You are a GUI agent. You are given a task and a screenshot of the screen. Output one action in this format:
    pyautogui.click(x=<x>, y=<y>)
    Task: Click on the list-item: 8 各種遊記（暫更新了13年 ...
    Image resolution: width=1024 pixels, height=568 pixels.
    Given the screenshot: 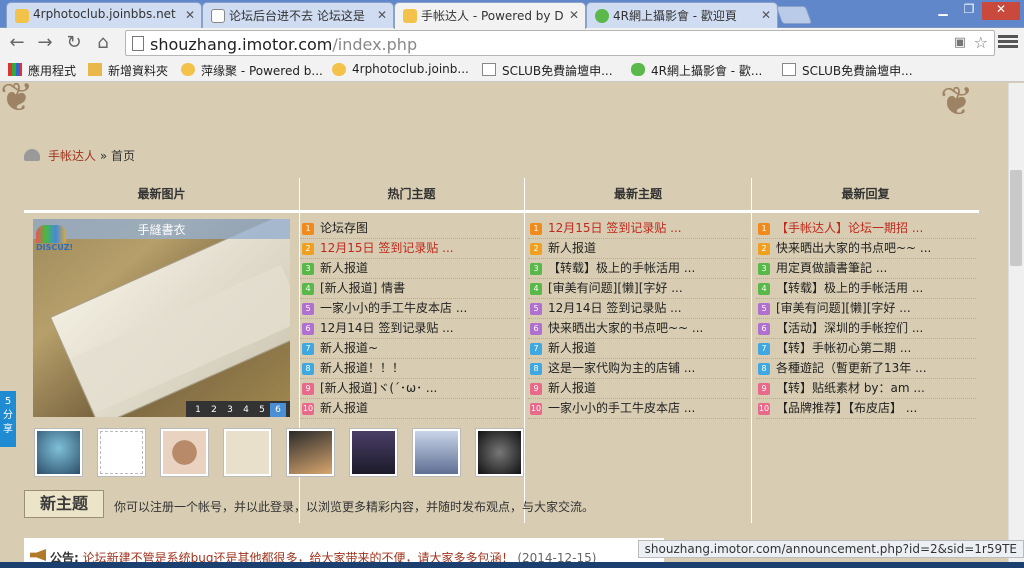 What is the action you would take?
    pyautogui.click(x=866, y=369)
    